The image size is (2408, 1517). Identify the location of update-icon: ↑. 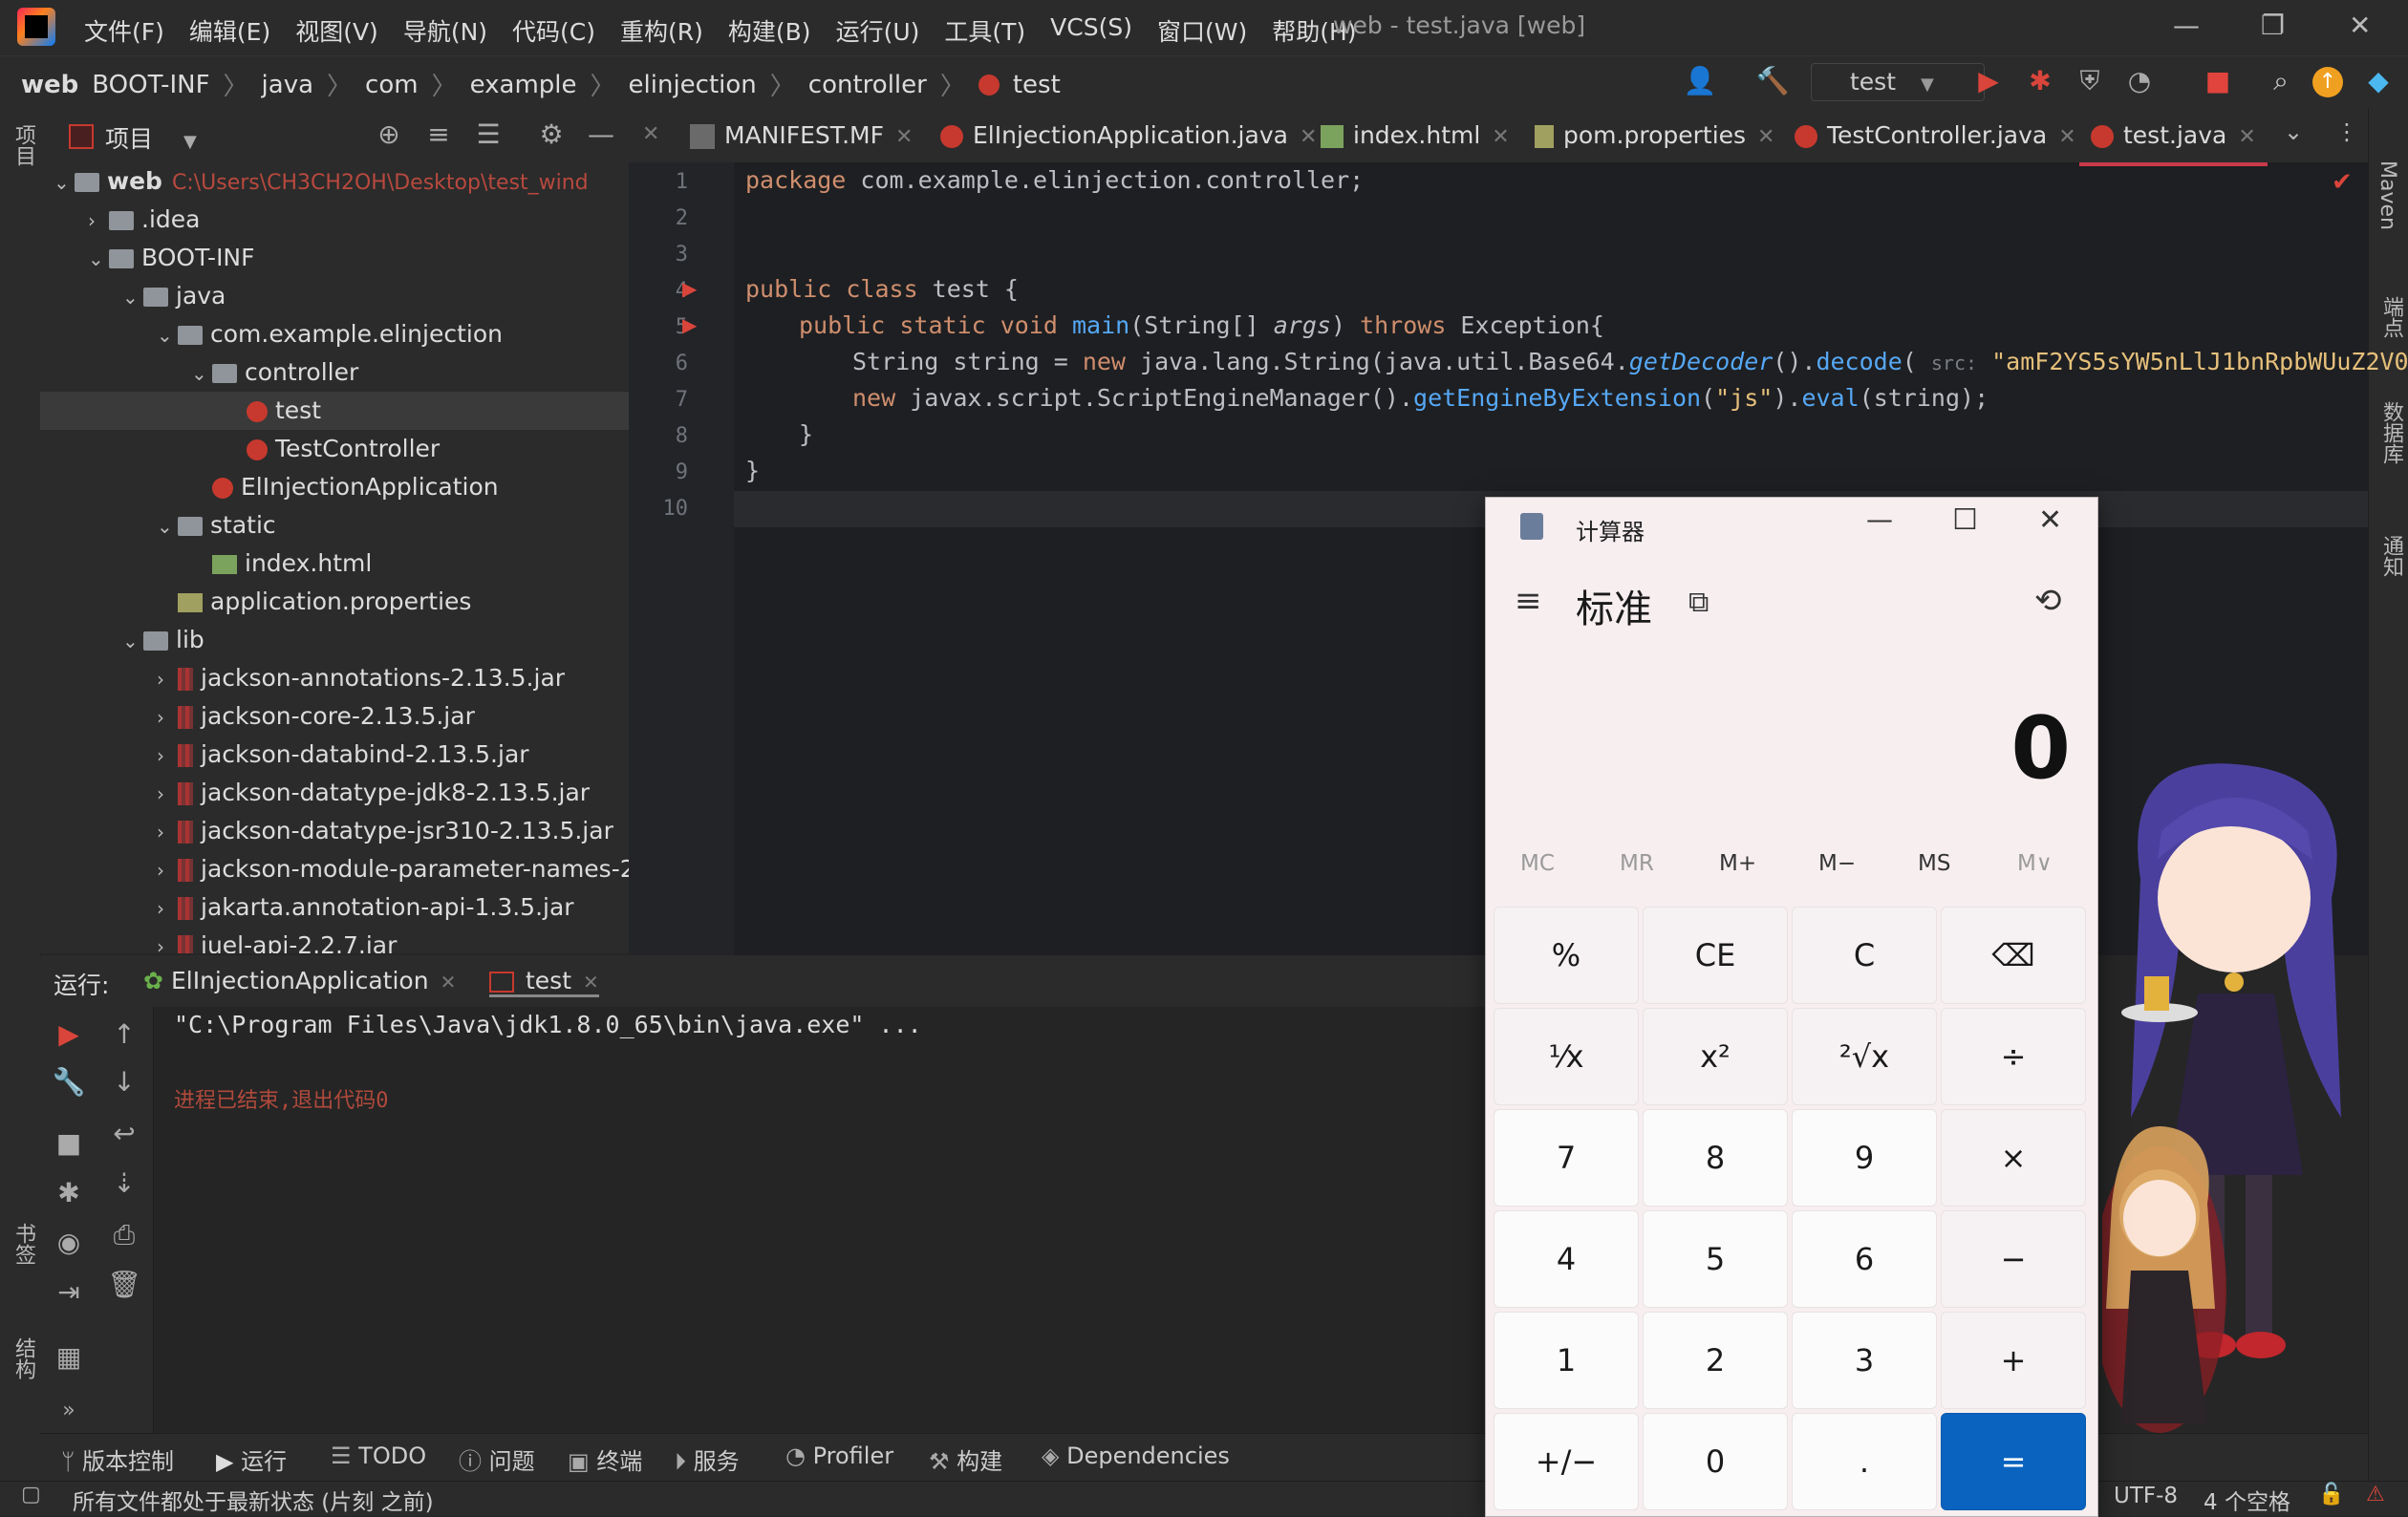
(2328, 82).